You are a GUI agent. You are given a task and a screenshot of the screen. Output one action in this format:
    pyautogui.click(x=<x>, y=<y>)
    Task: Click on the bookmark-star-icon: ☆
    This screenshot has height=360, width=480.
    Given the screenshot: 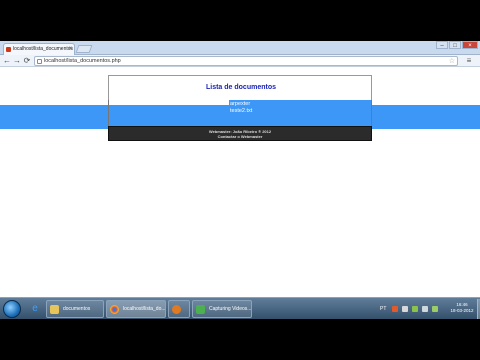 What is the action you would take?
    pyautogui.click(x=452, y=61)
    